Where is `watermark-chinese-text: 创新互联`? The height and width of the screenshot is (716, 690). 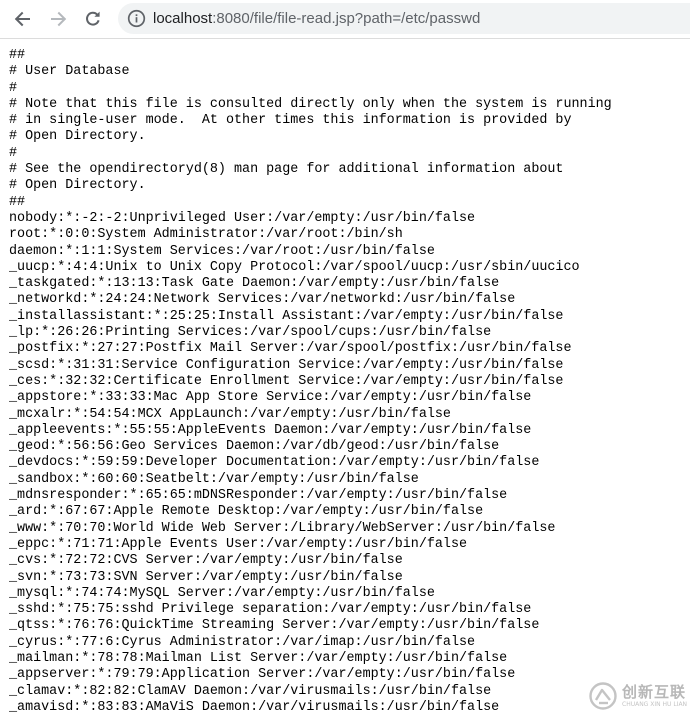
watermark-chinese-text: 创新互联 is located at coordinates (654, 691).